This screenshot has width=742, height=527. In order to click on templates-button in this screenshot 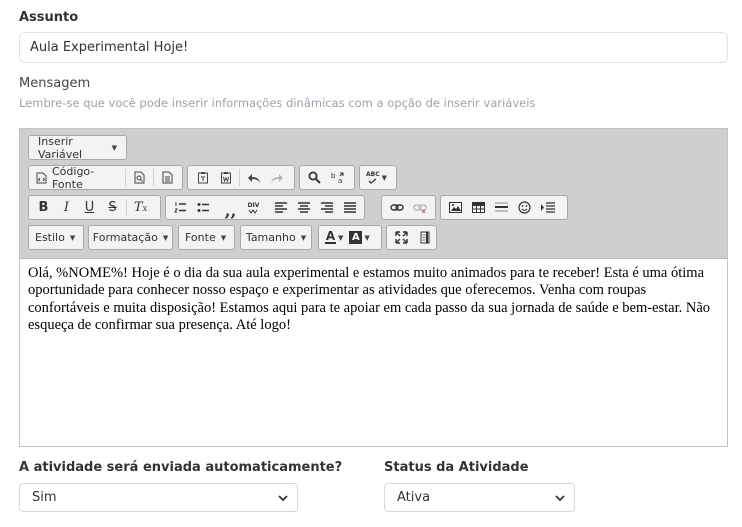, I will do `click(167, 177)`.